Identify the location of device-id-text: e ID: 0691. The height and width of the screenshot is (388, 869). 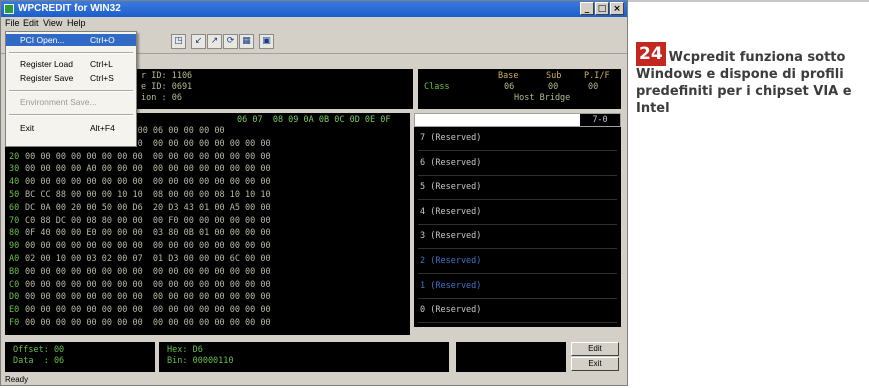
(167, 87).